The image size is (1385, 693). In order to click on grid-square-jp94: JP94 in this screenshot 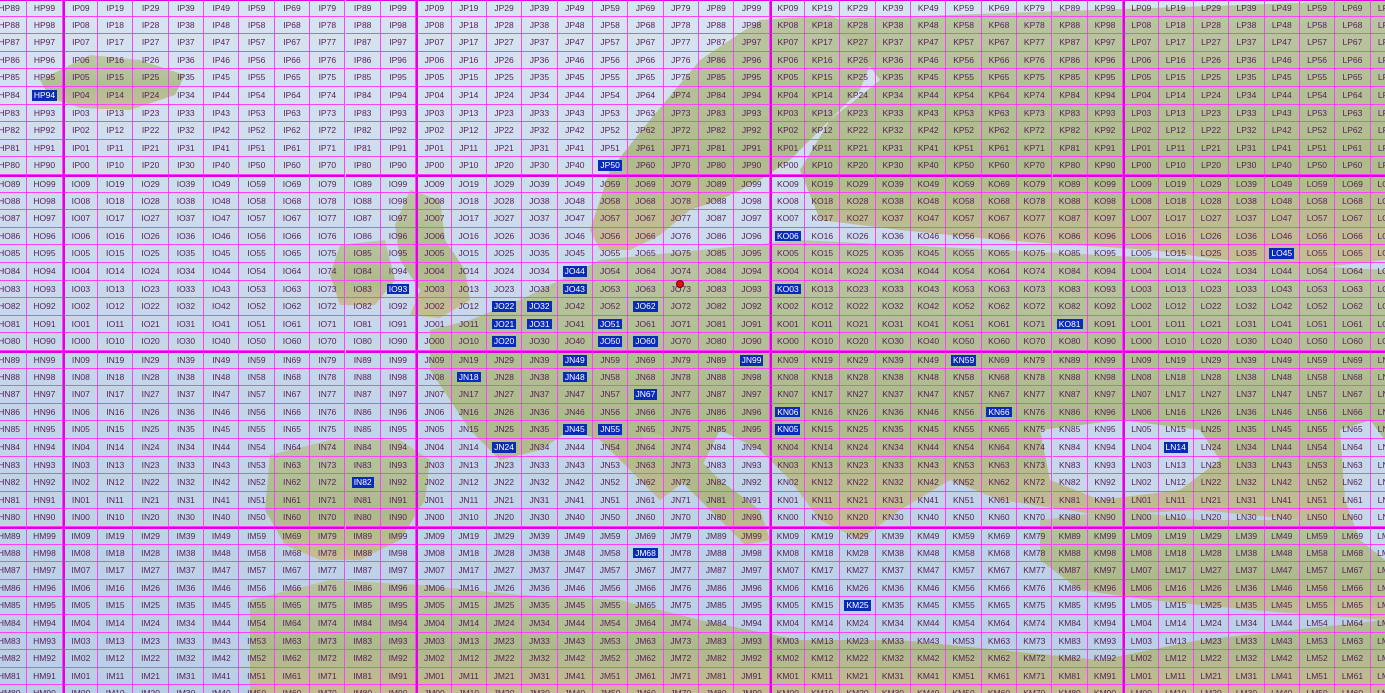, I will do `click(752, 96)`.